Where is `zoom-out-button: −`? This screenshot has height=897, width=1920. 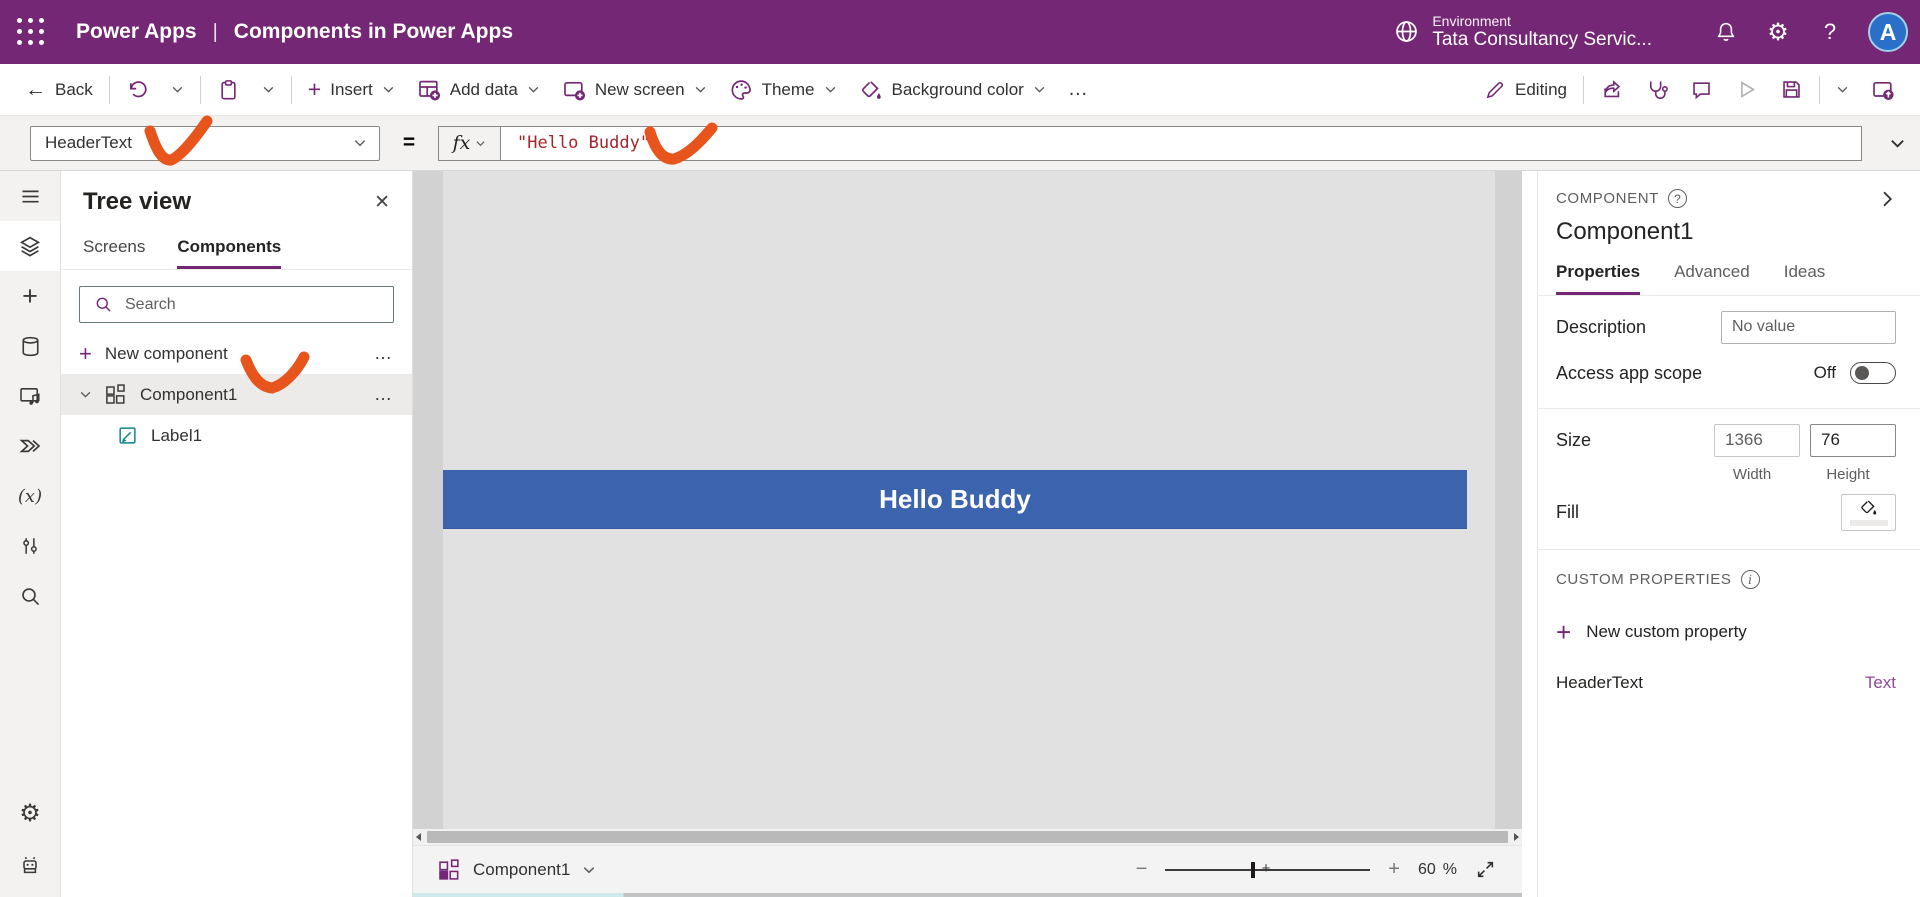 zoom-out-button: − is located at coordinates (1142, 869).